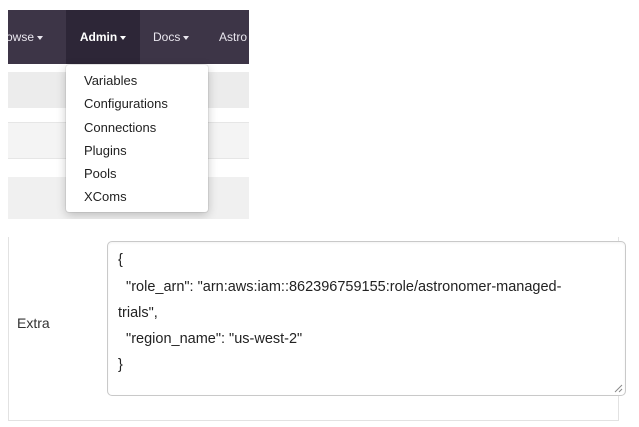 The width and height of the screenshot is (639, 427). Describe the element at coordinates (120, 260) in the screenshot. I see `extra-line: {` at that location.